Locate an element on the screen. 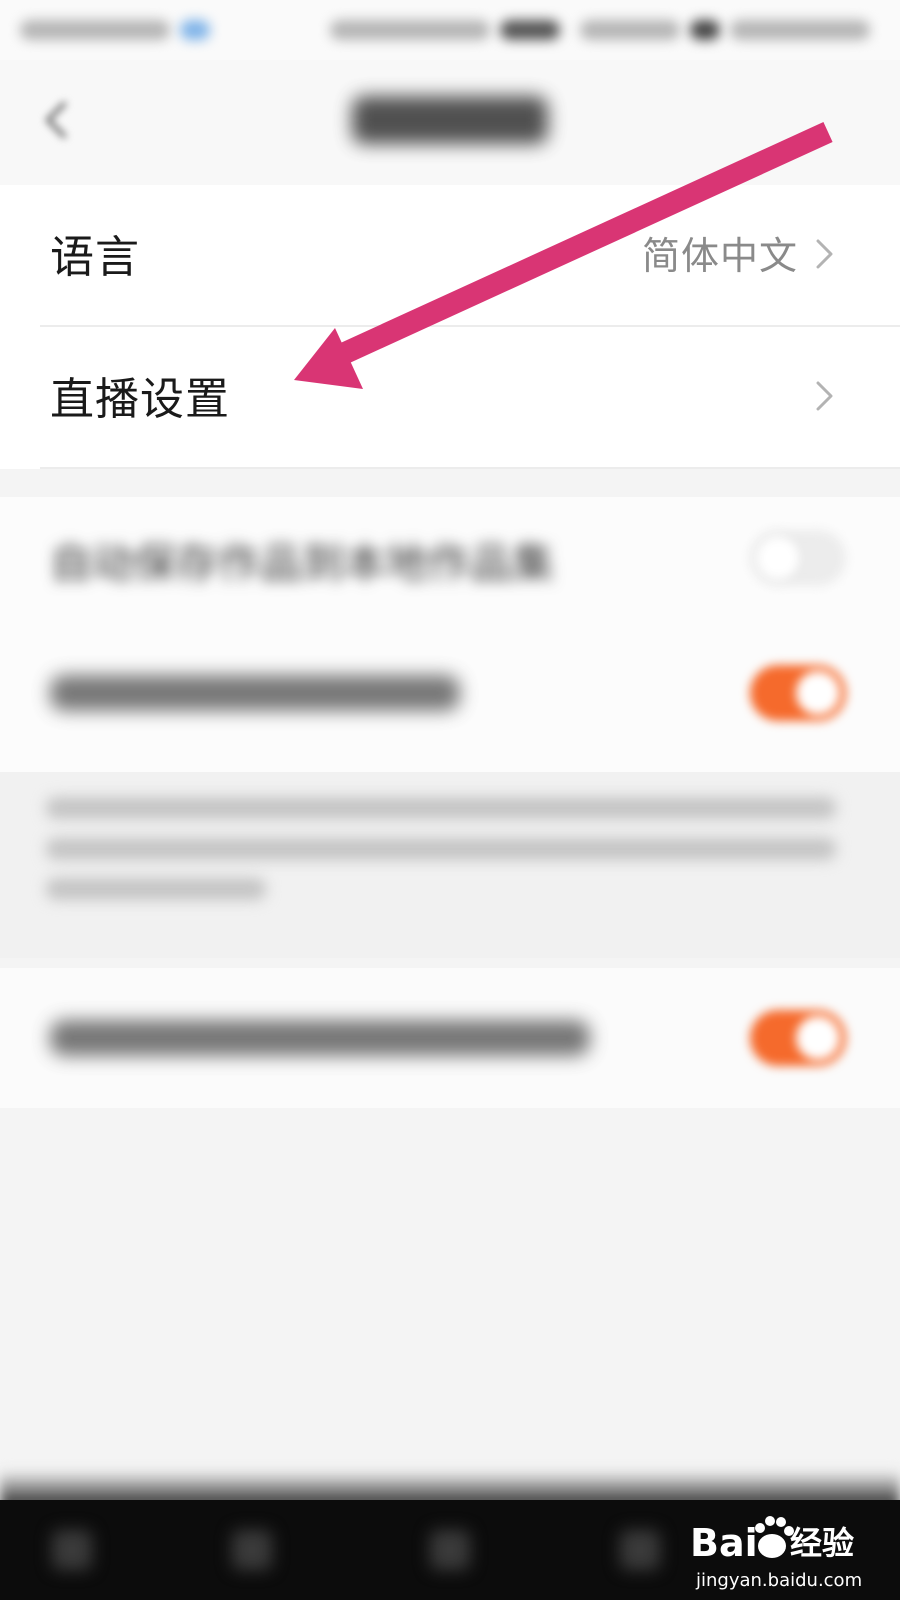 This screenshot has width=900, height=1600. live-settings-label: 直播设置 is located at coordinates (140, 399).